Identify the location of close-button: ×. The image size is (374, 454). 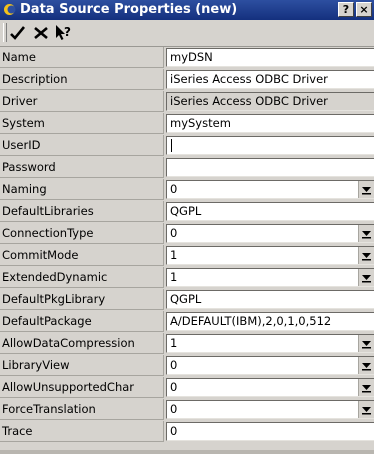
(364, 9).